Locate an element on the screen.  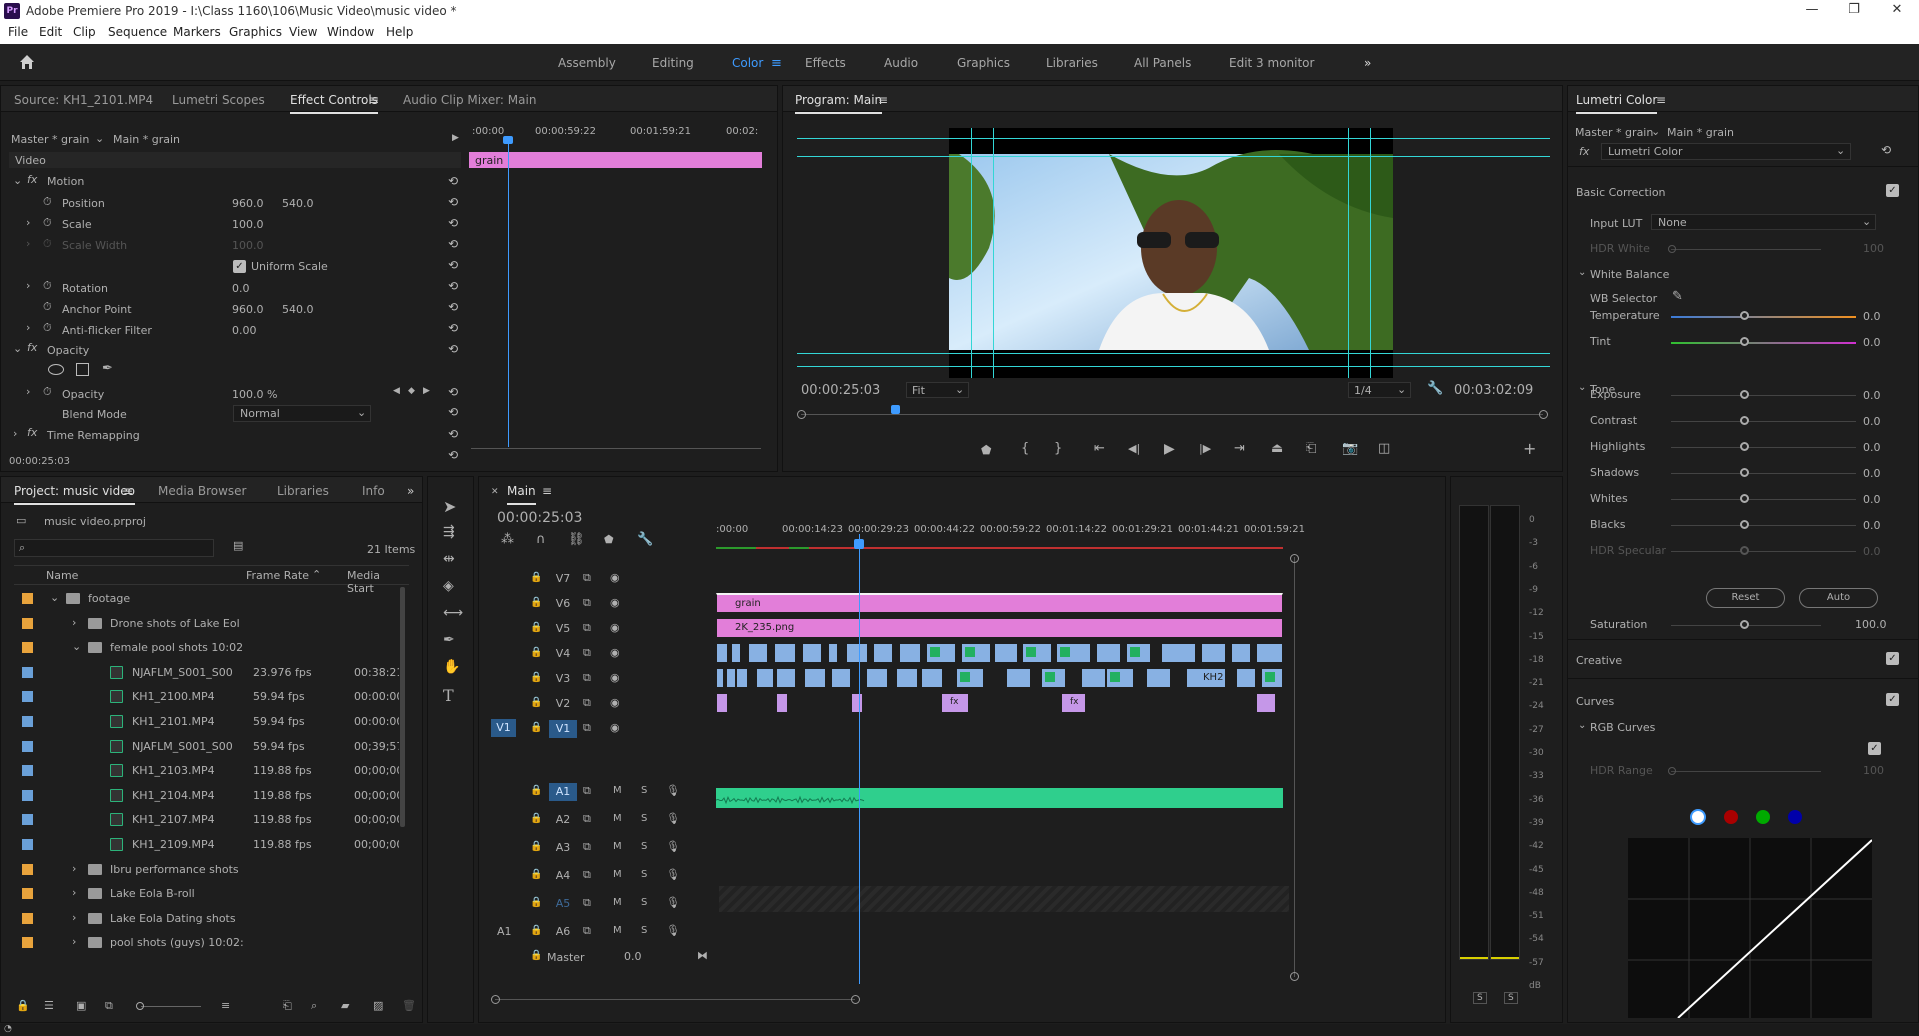
mute-button: M is located at coordinates (617, 818).